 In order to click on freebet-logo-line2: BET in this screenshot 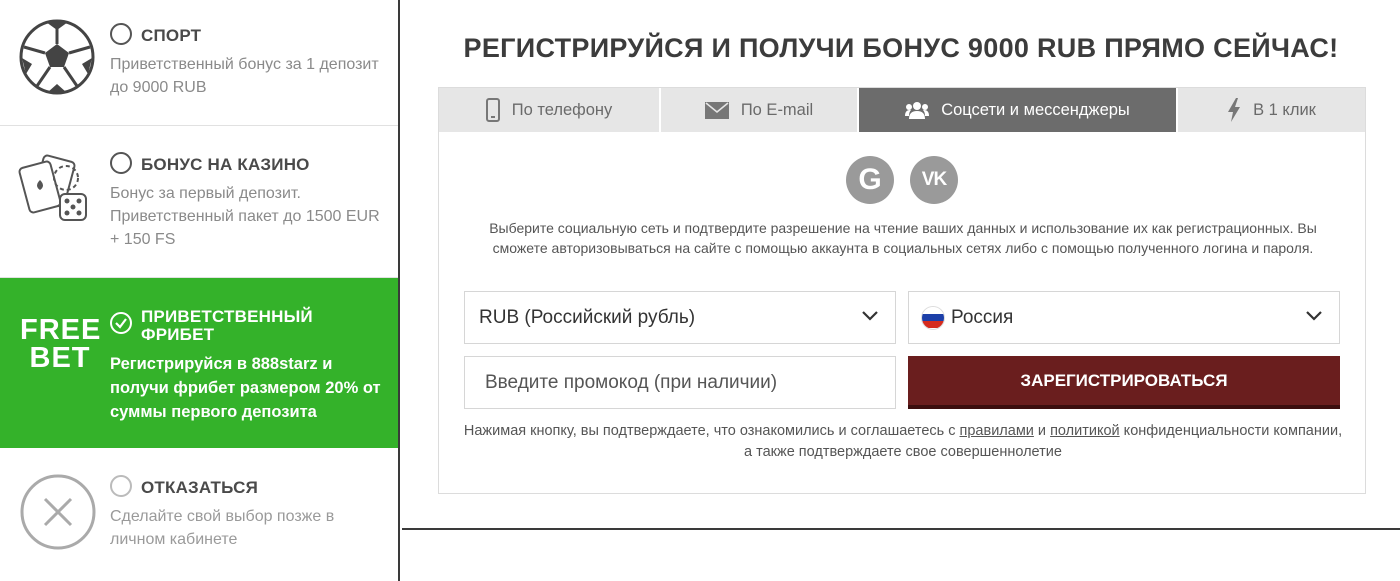, I will do `click(60, 358)`.